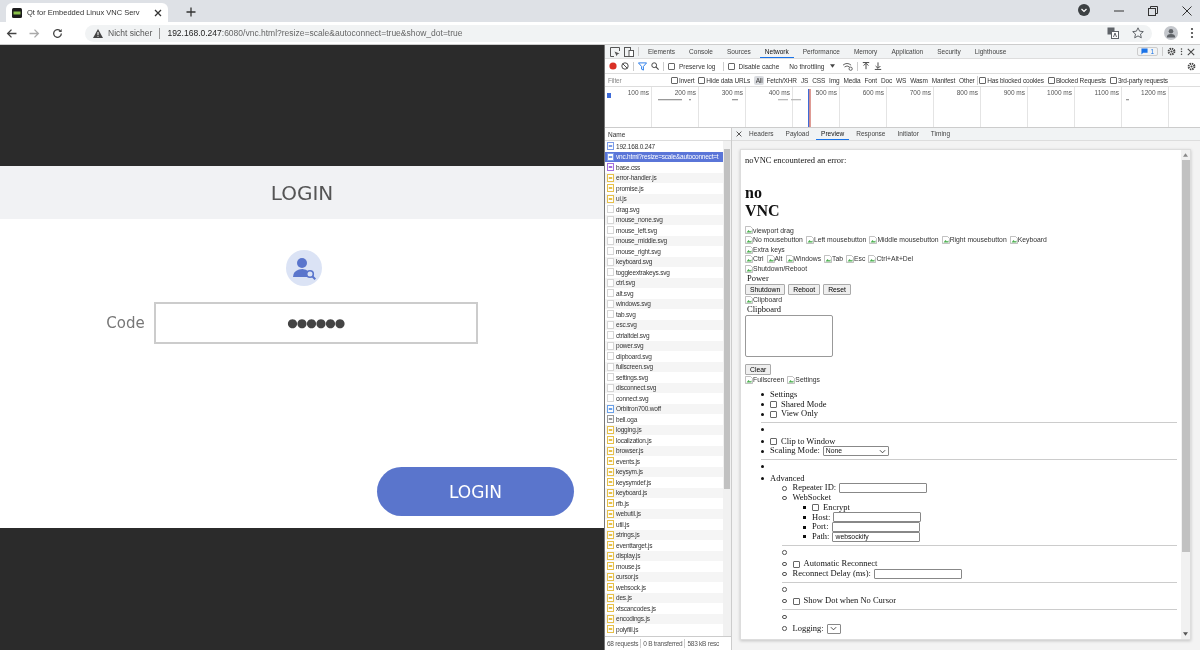 This screenshot has width=1200, height=650. What do you see at coordinates (848, 66) in the screenshot?
I see `wifi-settings-icon` at bounding box center [848, 66].